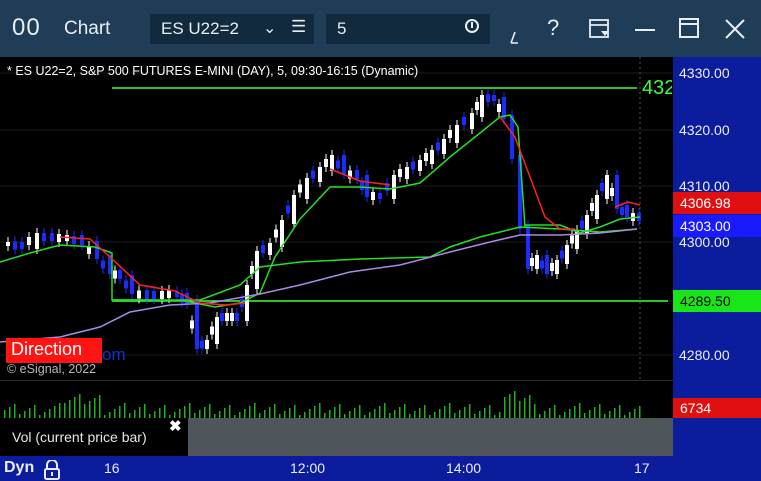  I want to click on lock-icon, so click(52, 470).